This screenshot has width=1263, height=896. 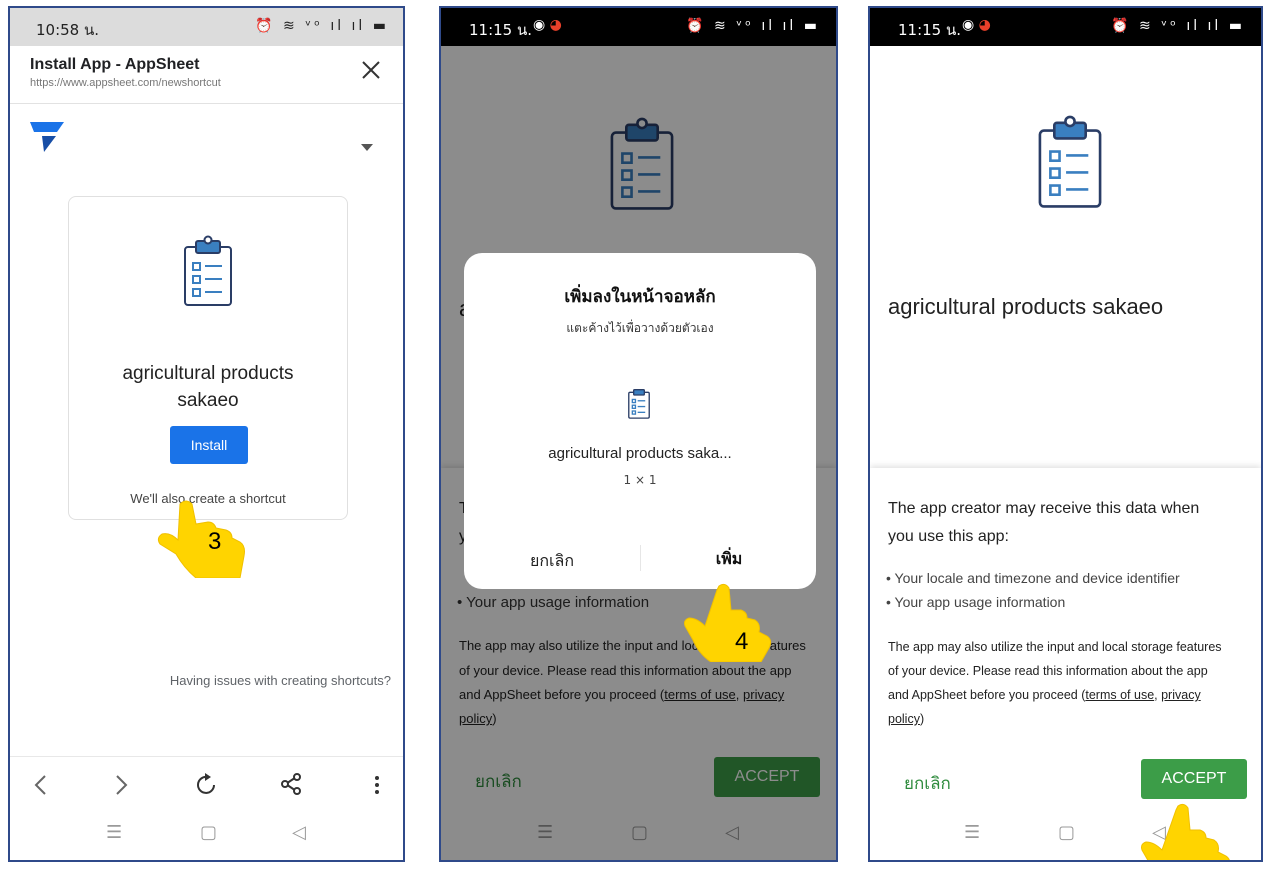 What do you see at coordinates (976, 602) in the screenshot?
I see `consent-bullet-2: • Your app usage information` at bounding box center [976, 602].